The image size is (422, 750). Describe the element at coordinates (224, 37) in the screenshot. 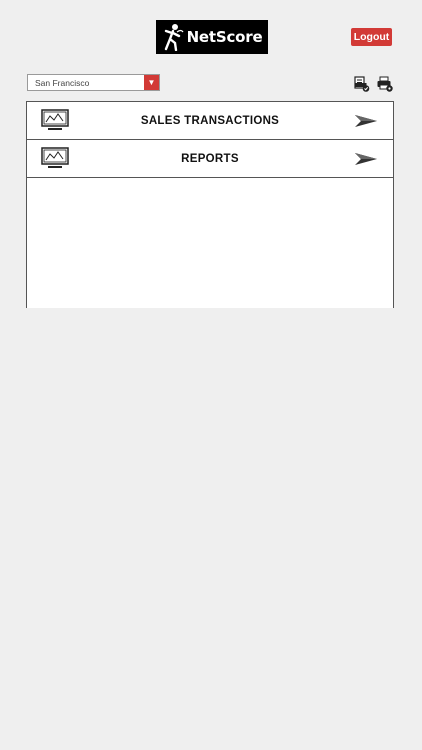

I see `logo-text: NetScore` at that location.